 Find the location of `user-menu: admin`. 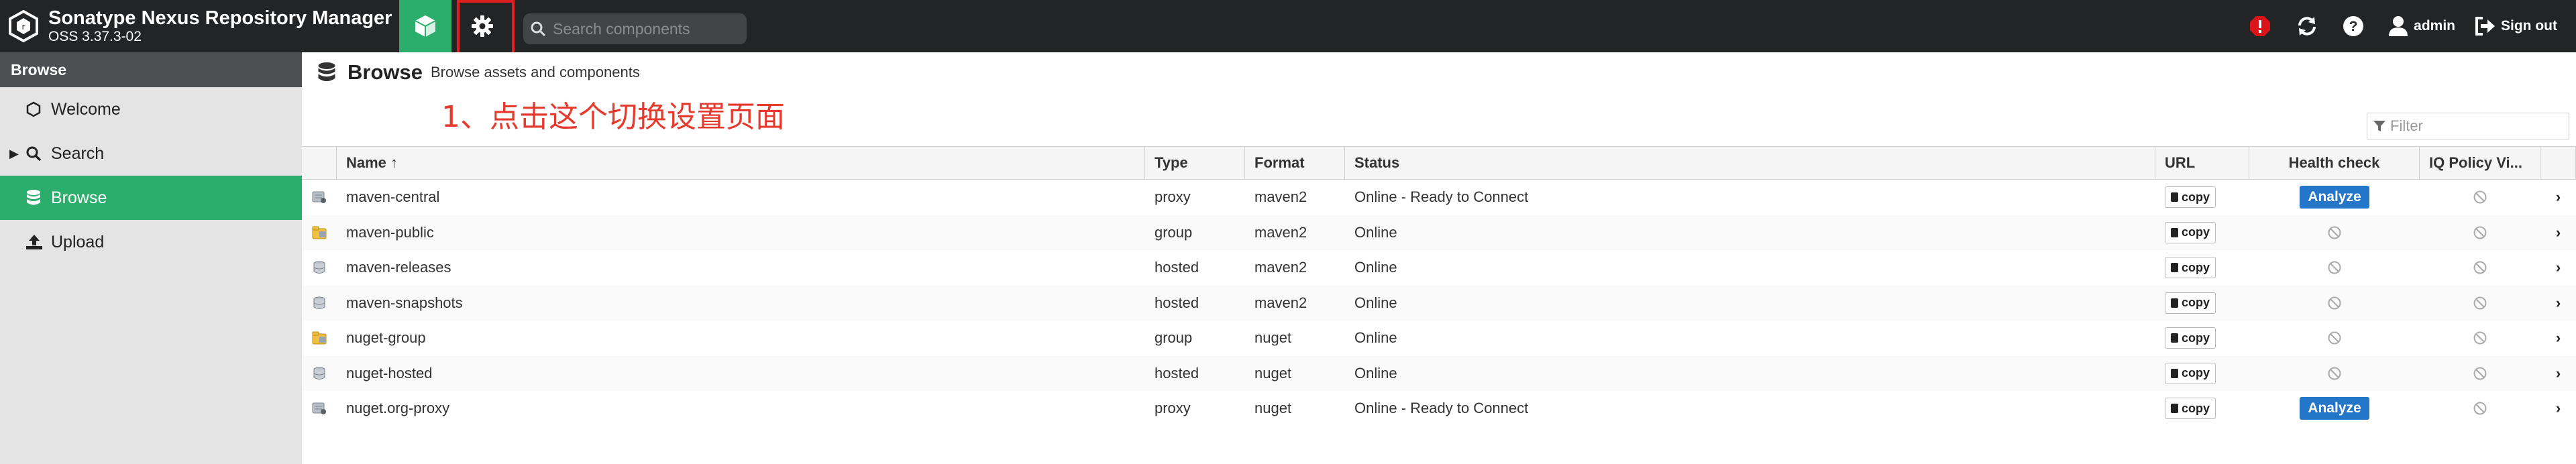

user-menu: admin is located at coordinates (2421, 26).